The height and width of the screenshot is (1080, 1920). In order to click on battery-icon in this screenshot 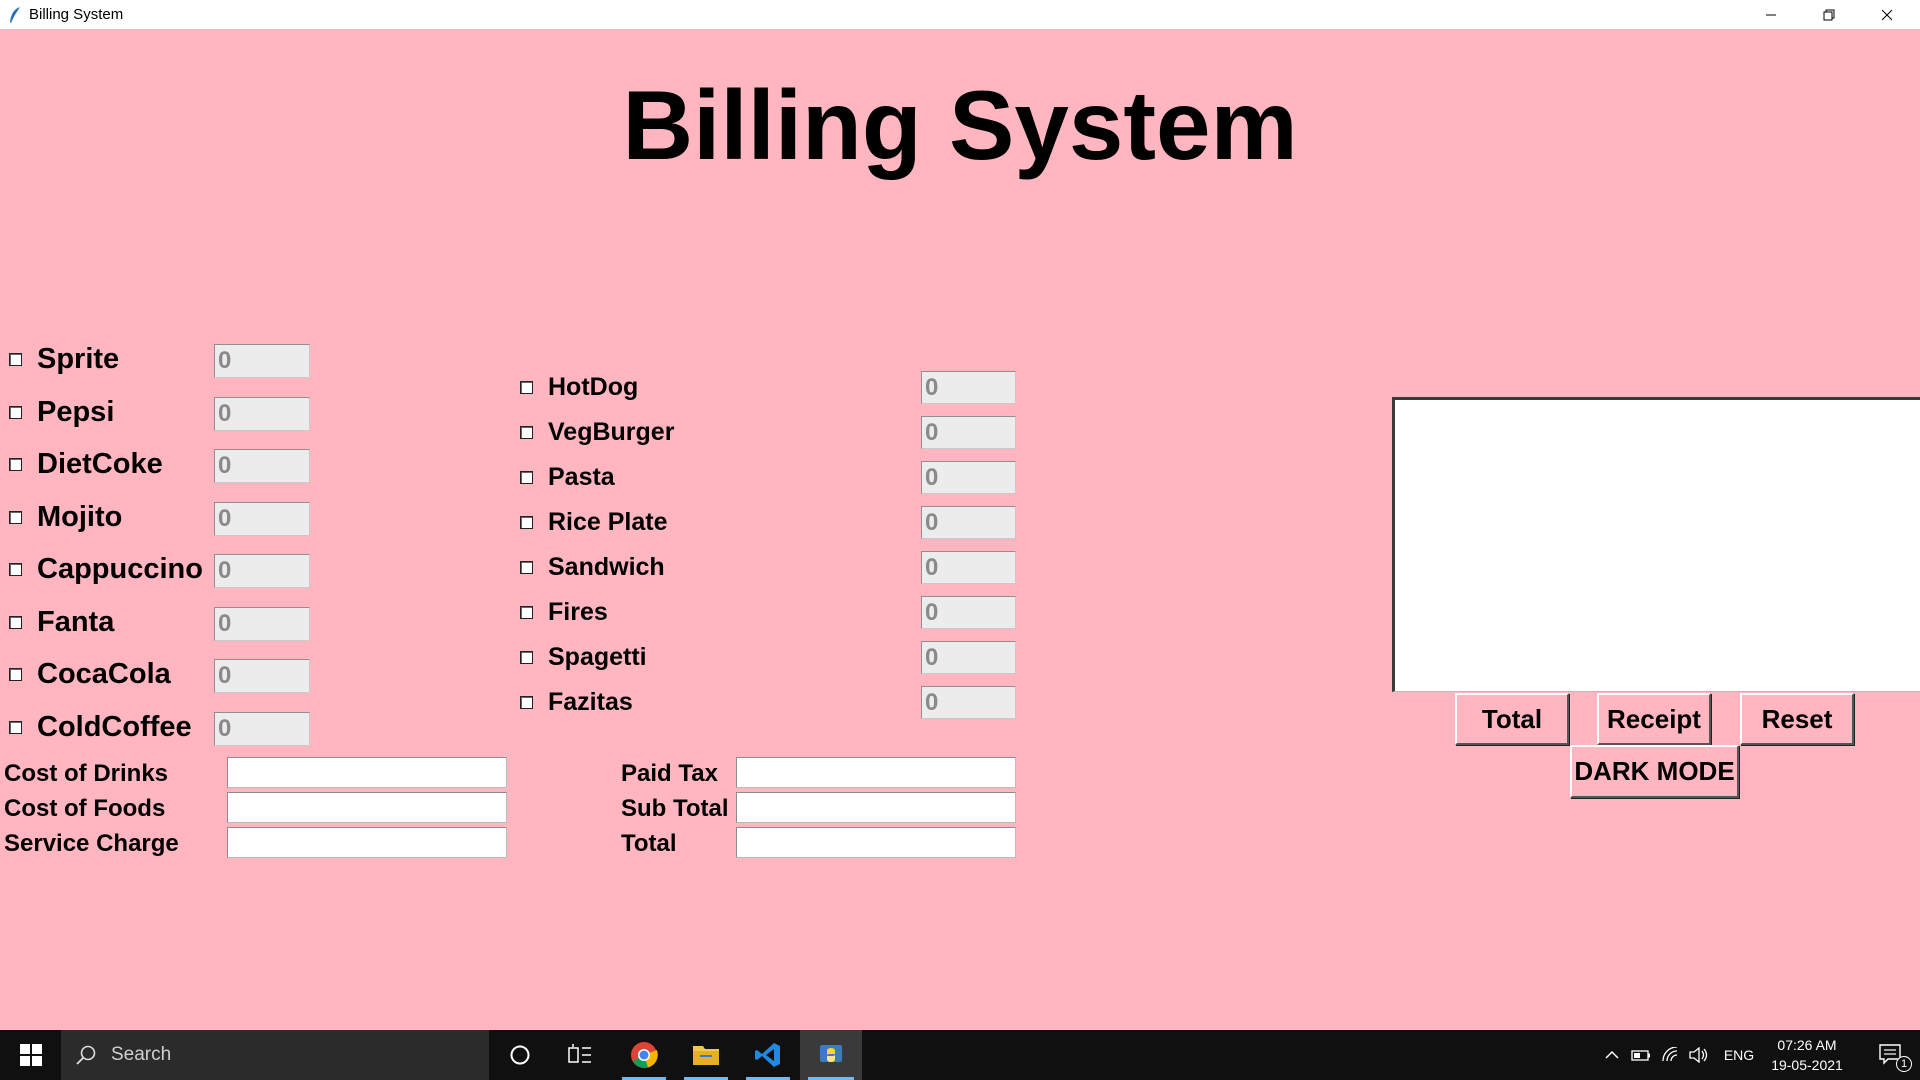, I will do `click(1641, 1055)`.